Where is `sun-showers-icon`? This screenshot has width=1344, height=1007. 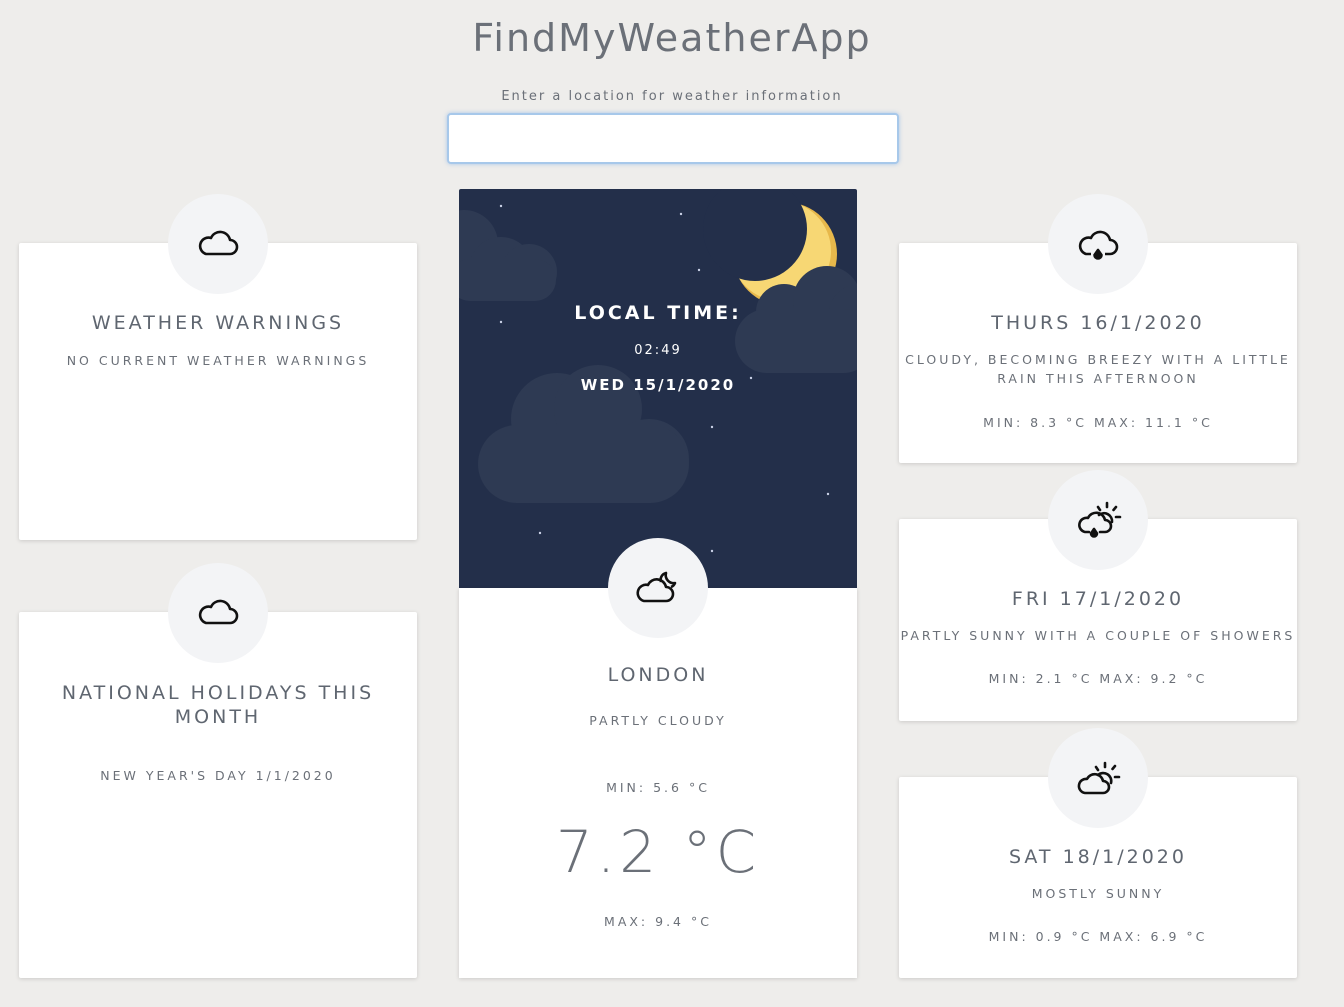
sun-showers-icon is located at coordinates (1098, 520).